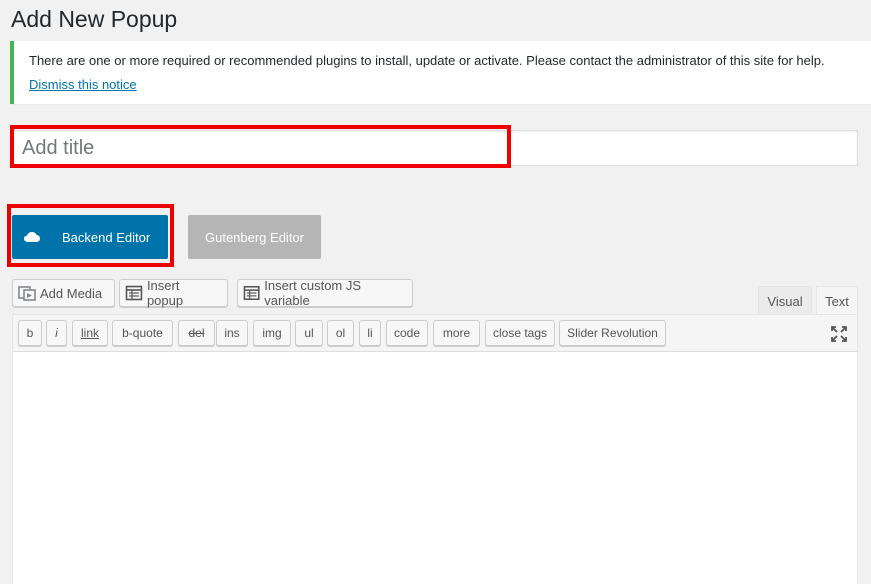  Describe the element at coordinates (407, 333) in the screenshot. I see `qt-code-button: code` at that location.